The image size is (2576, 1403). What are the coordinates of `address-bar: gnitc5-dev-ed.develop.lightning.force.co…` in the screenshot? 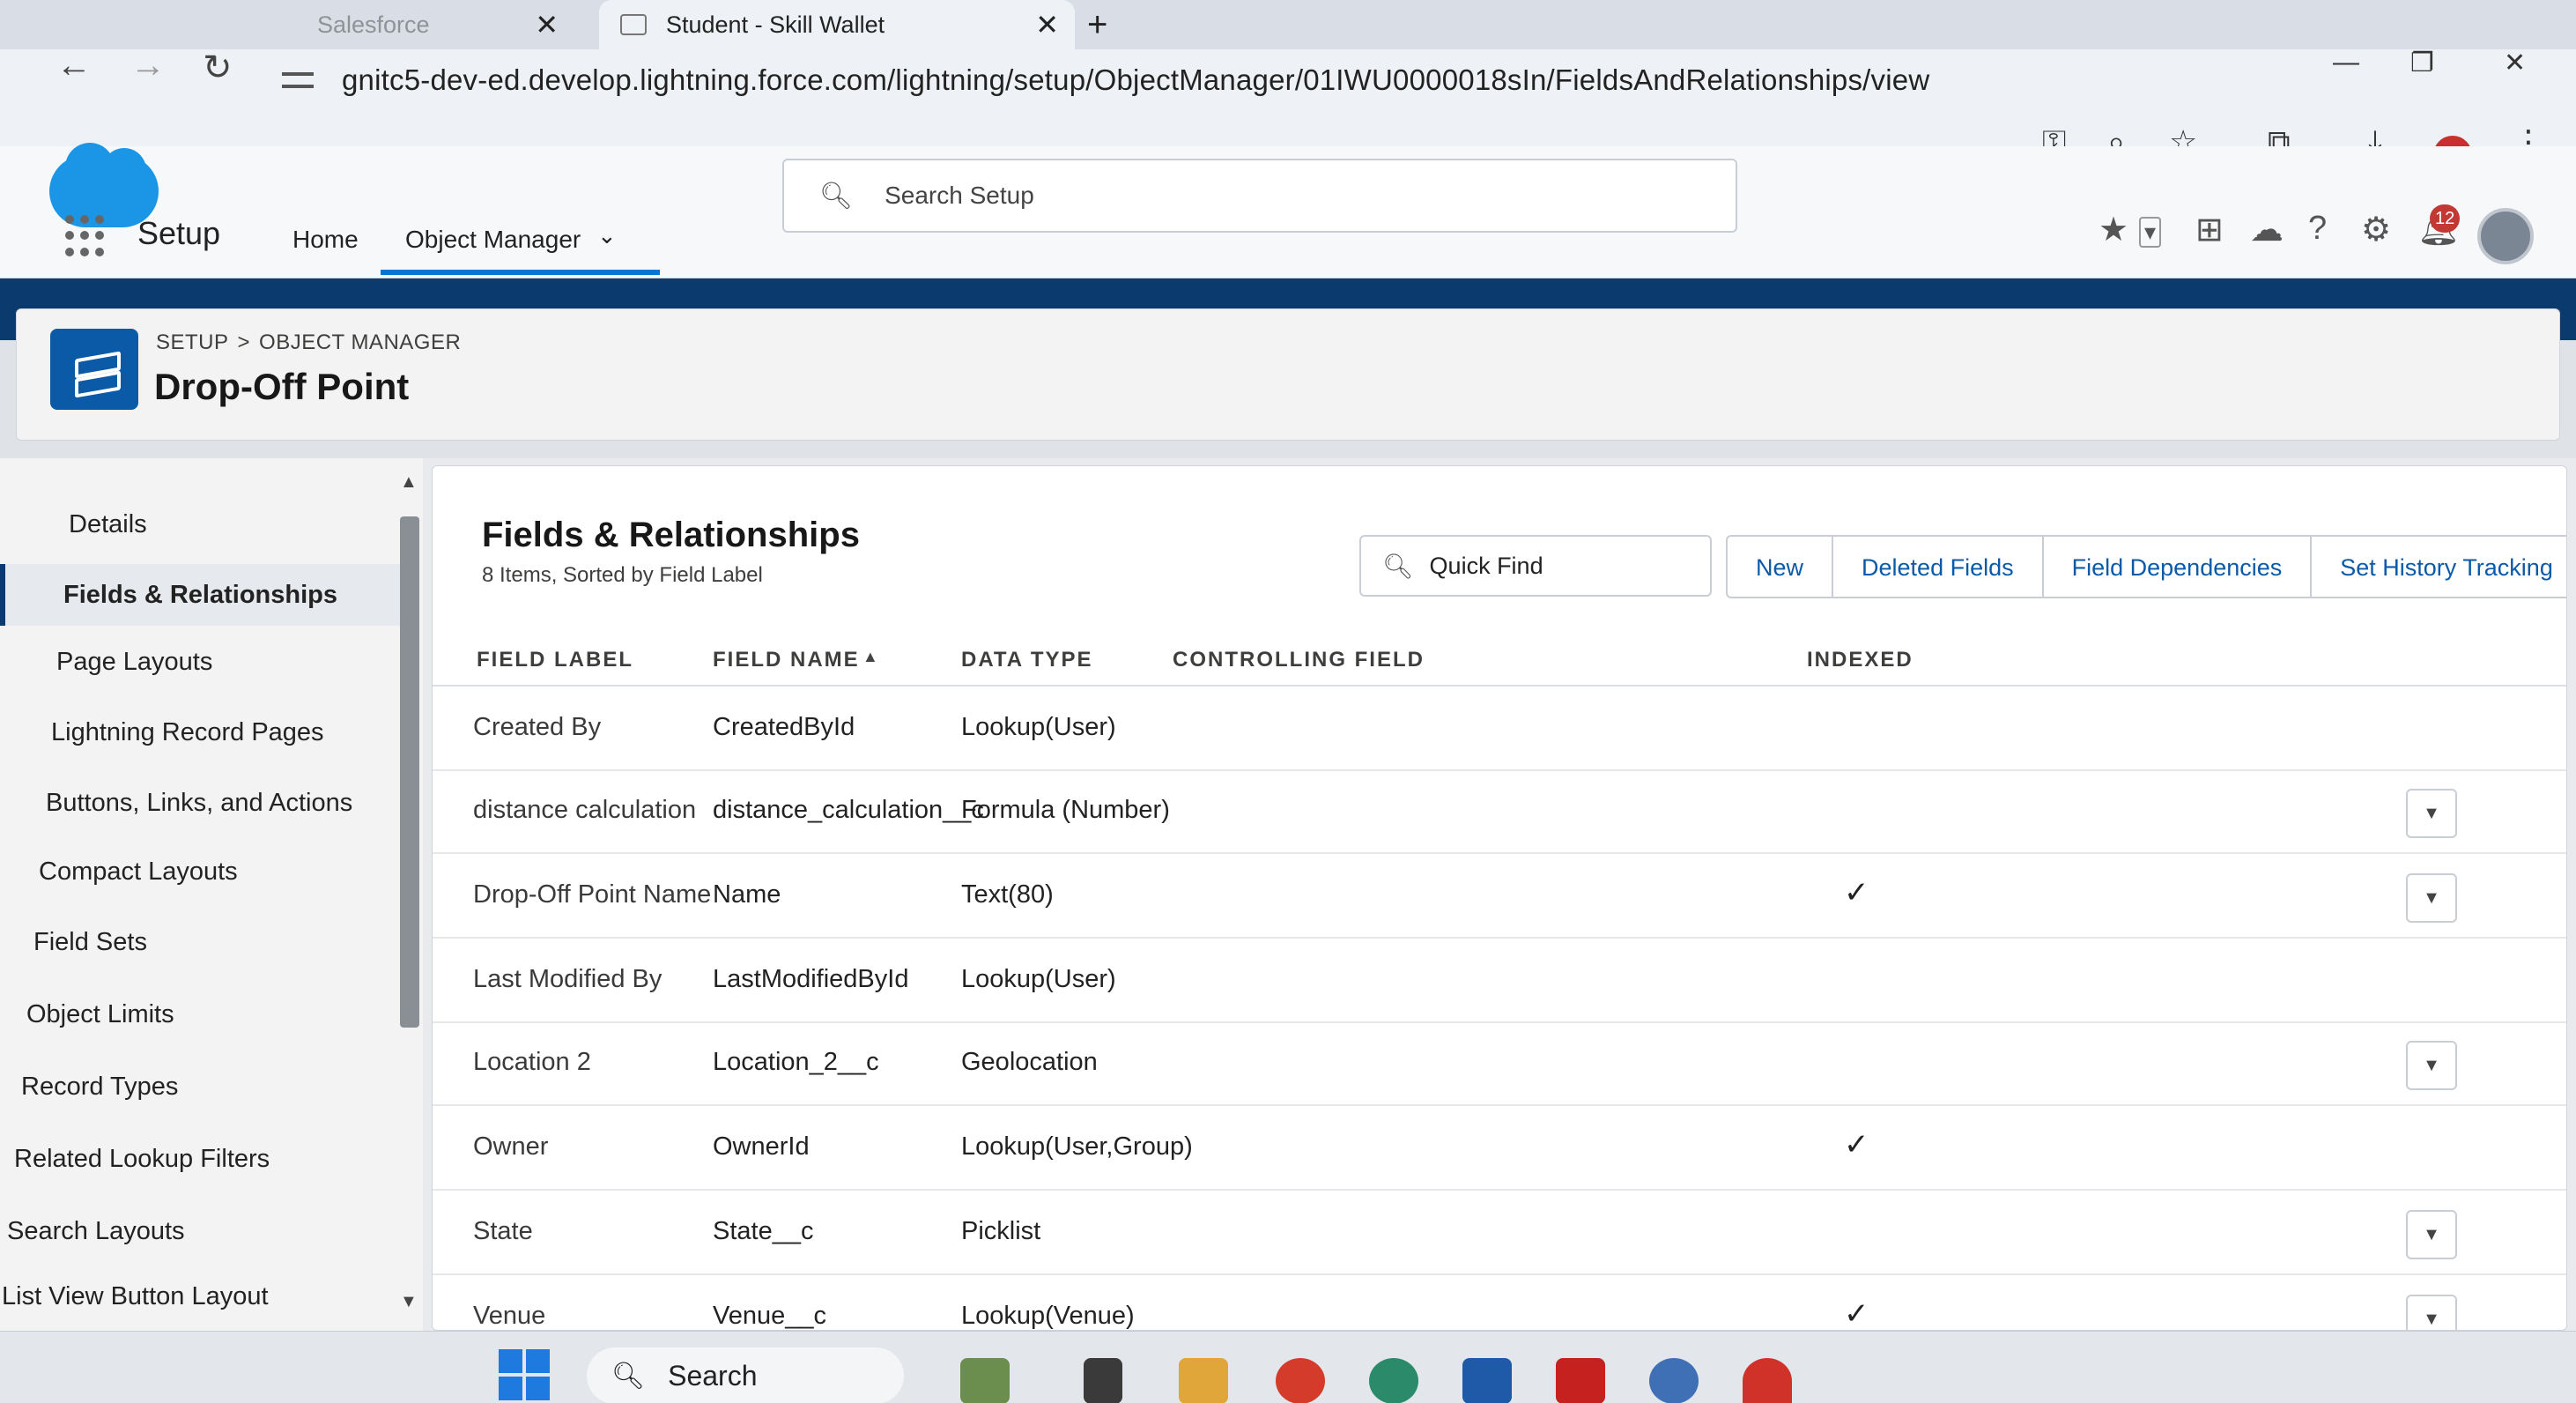 It's located at (1269, 80).